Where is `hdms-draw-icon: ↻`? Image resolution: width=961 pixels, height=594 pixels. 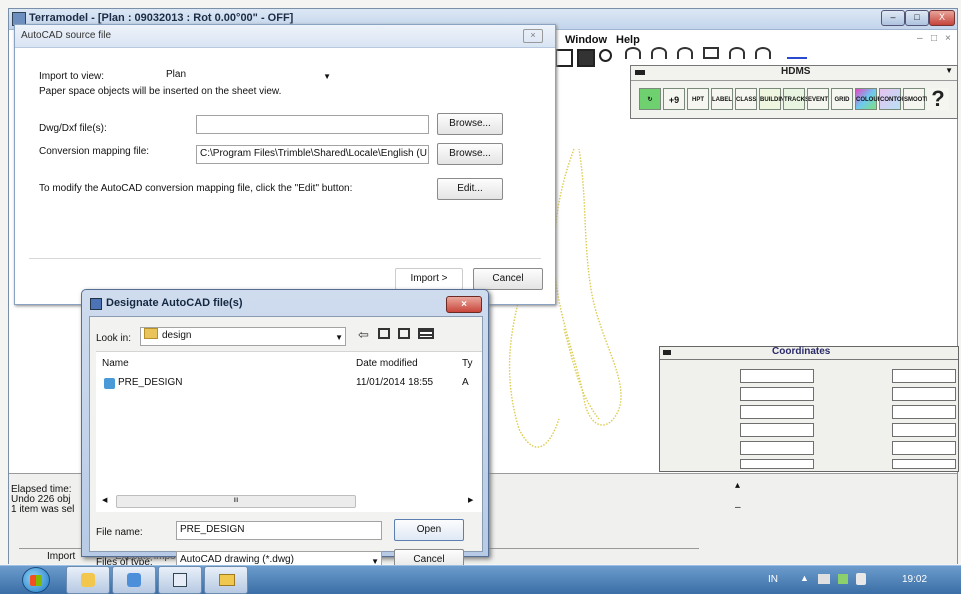
hdms-draw-icon: ↻ is located at coordinates (650, 99).